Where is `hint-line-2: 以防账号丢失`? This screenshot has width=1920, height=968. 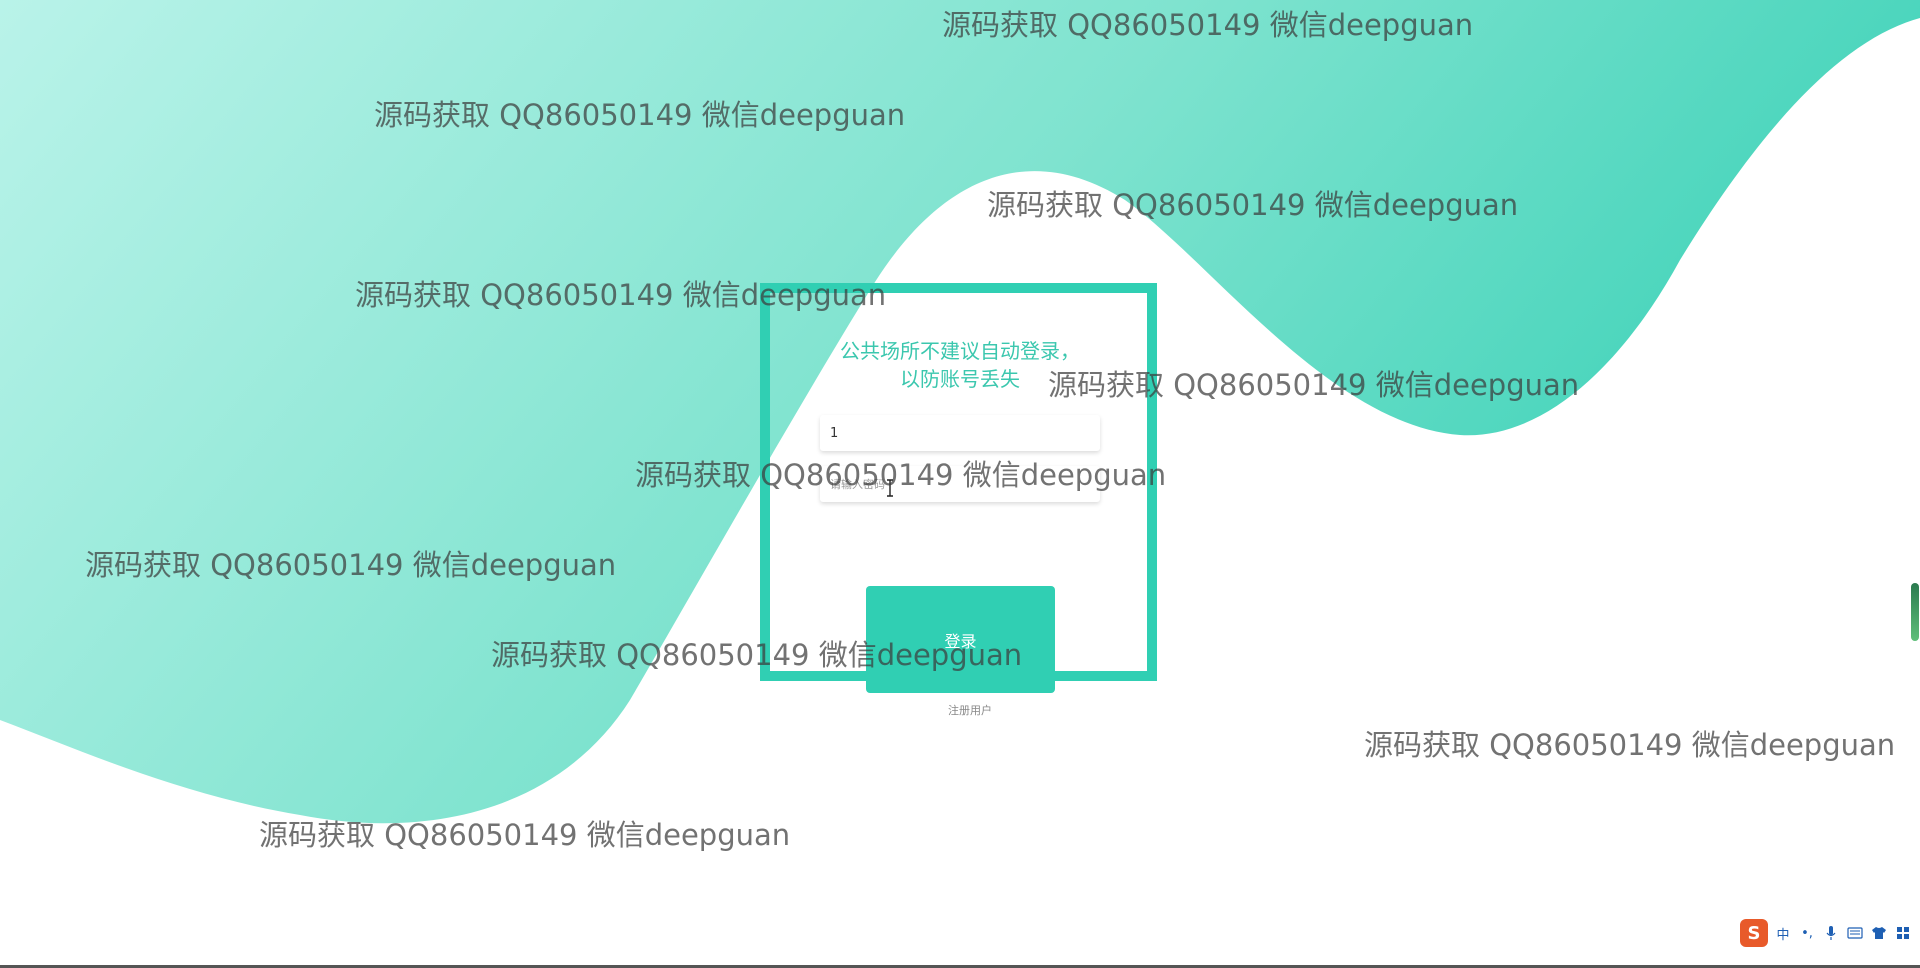
hint-line-2: 以防账号丢失 is located at coordinates (960, 379).